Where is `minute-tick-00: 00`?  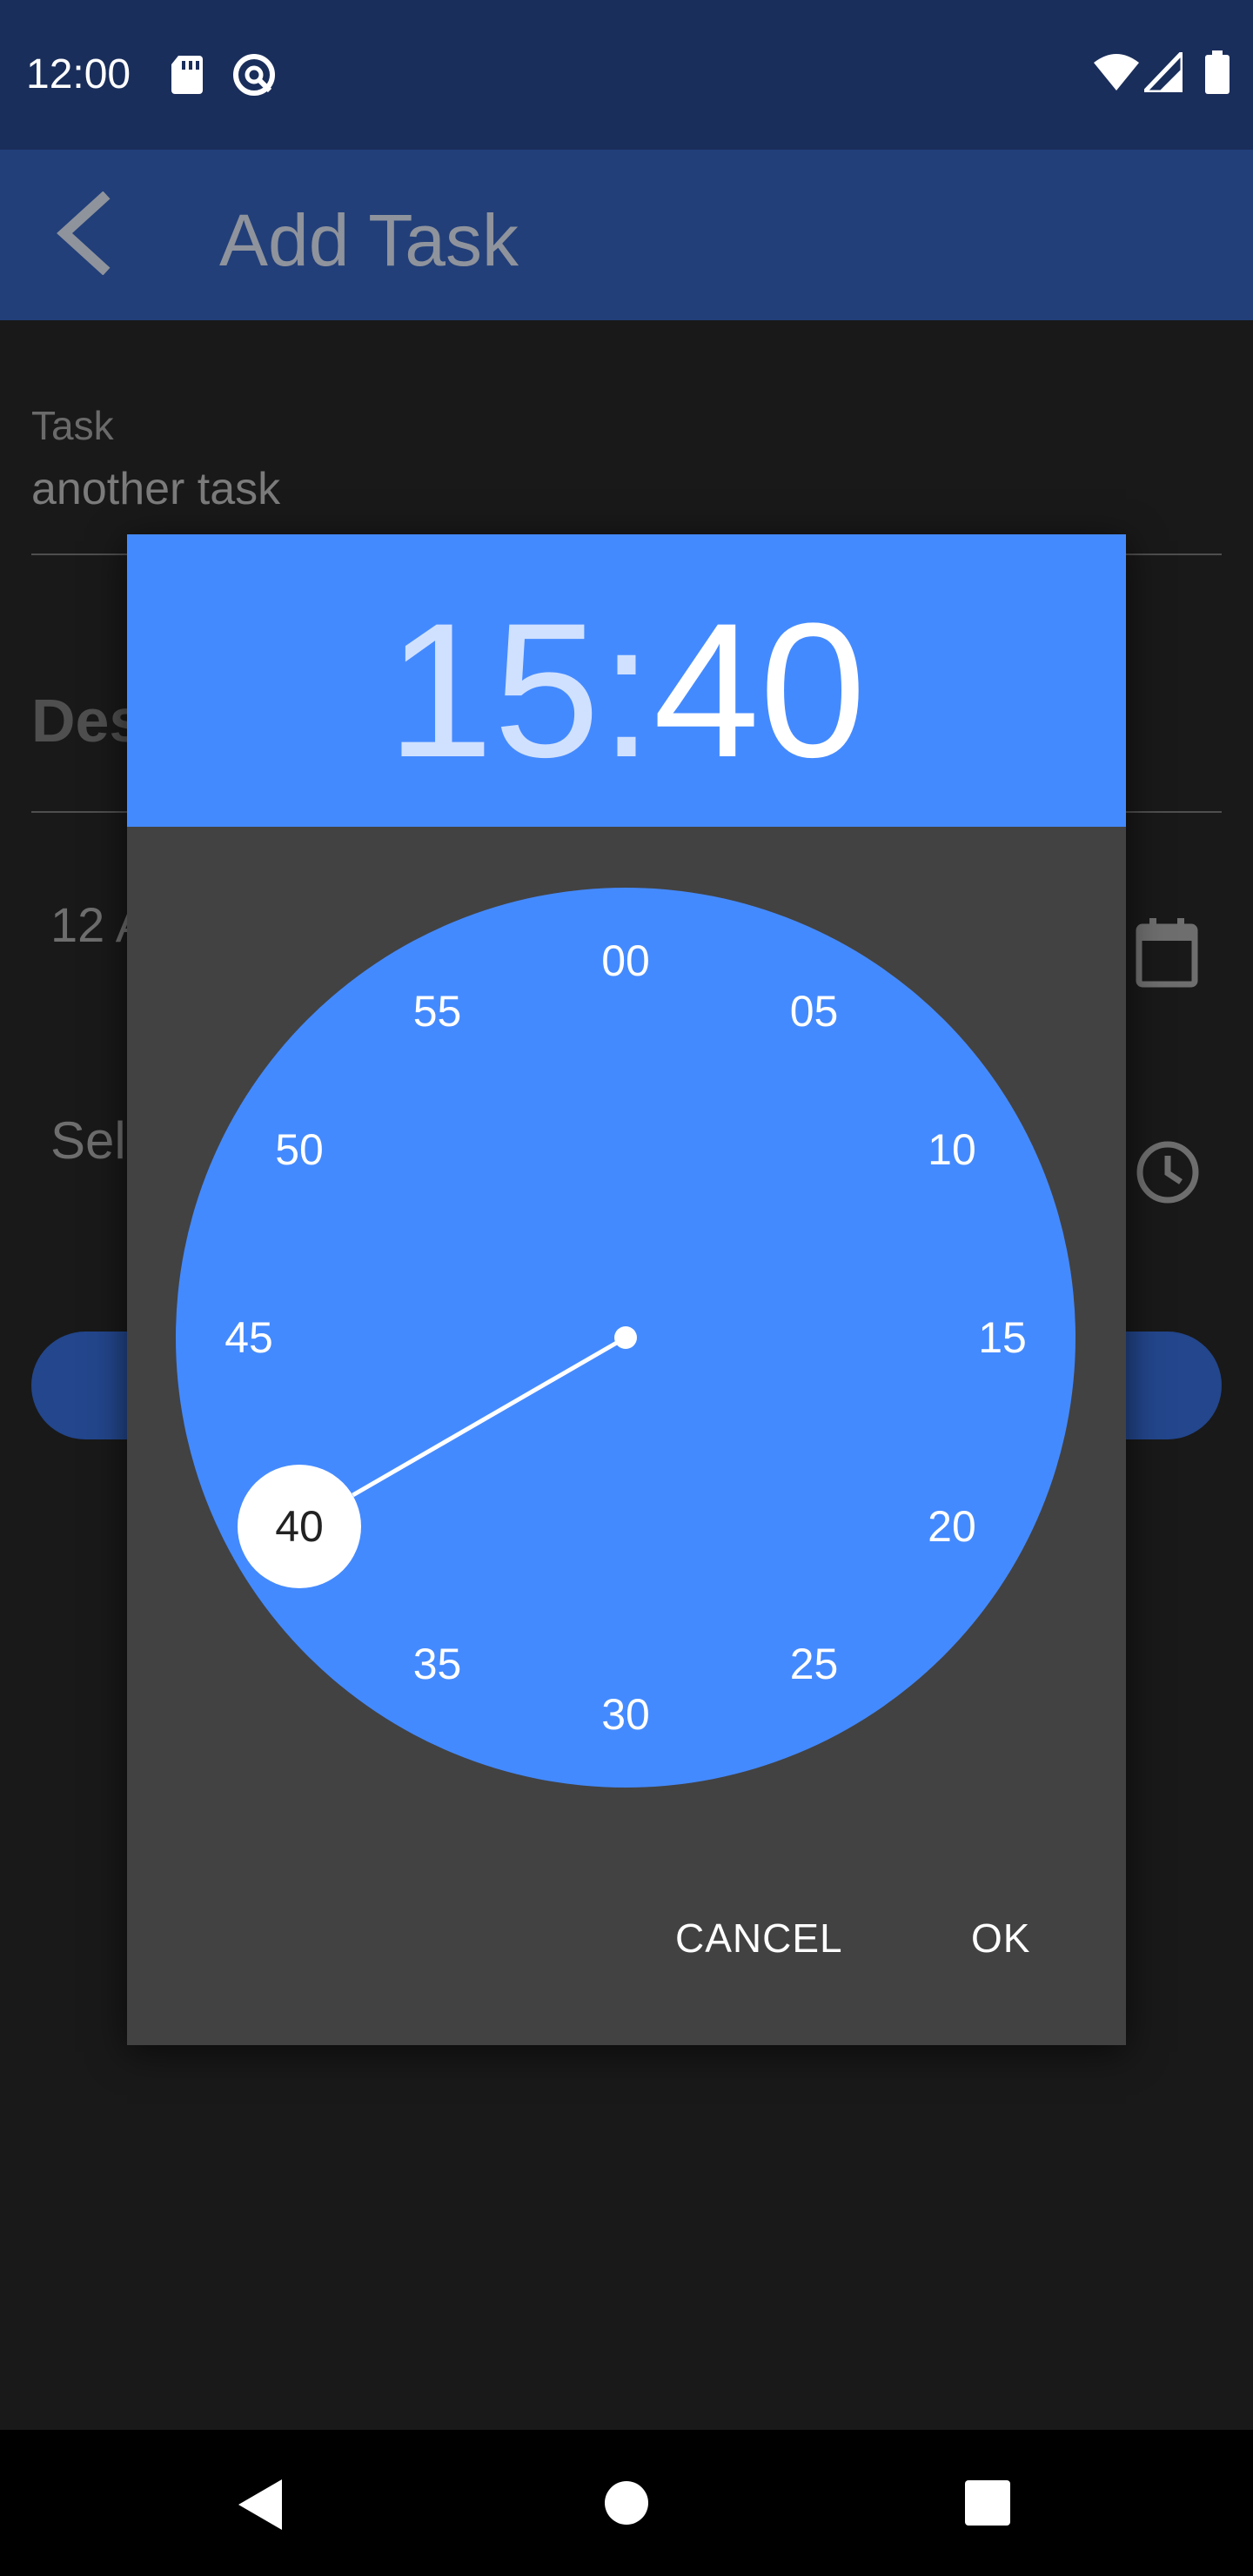 minute-tick-00: 00 is located at coordinates (625, 961).